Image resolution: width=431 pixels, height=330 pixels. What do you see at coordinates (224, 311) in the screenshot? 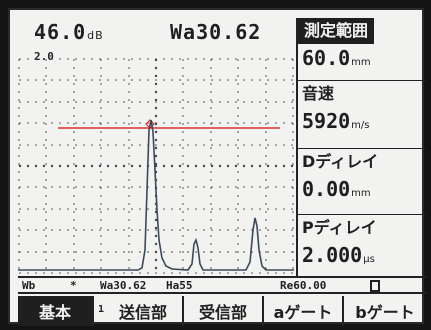
I see `menu-receiver-button: 受信部` at bounding box center [224, 311].